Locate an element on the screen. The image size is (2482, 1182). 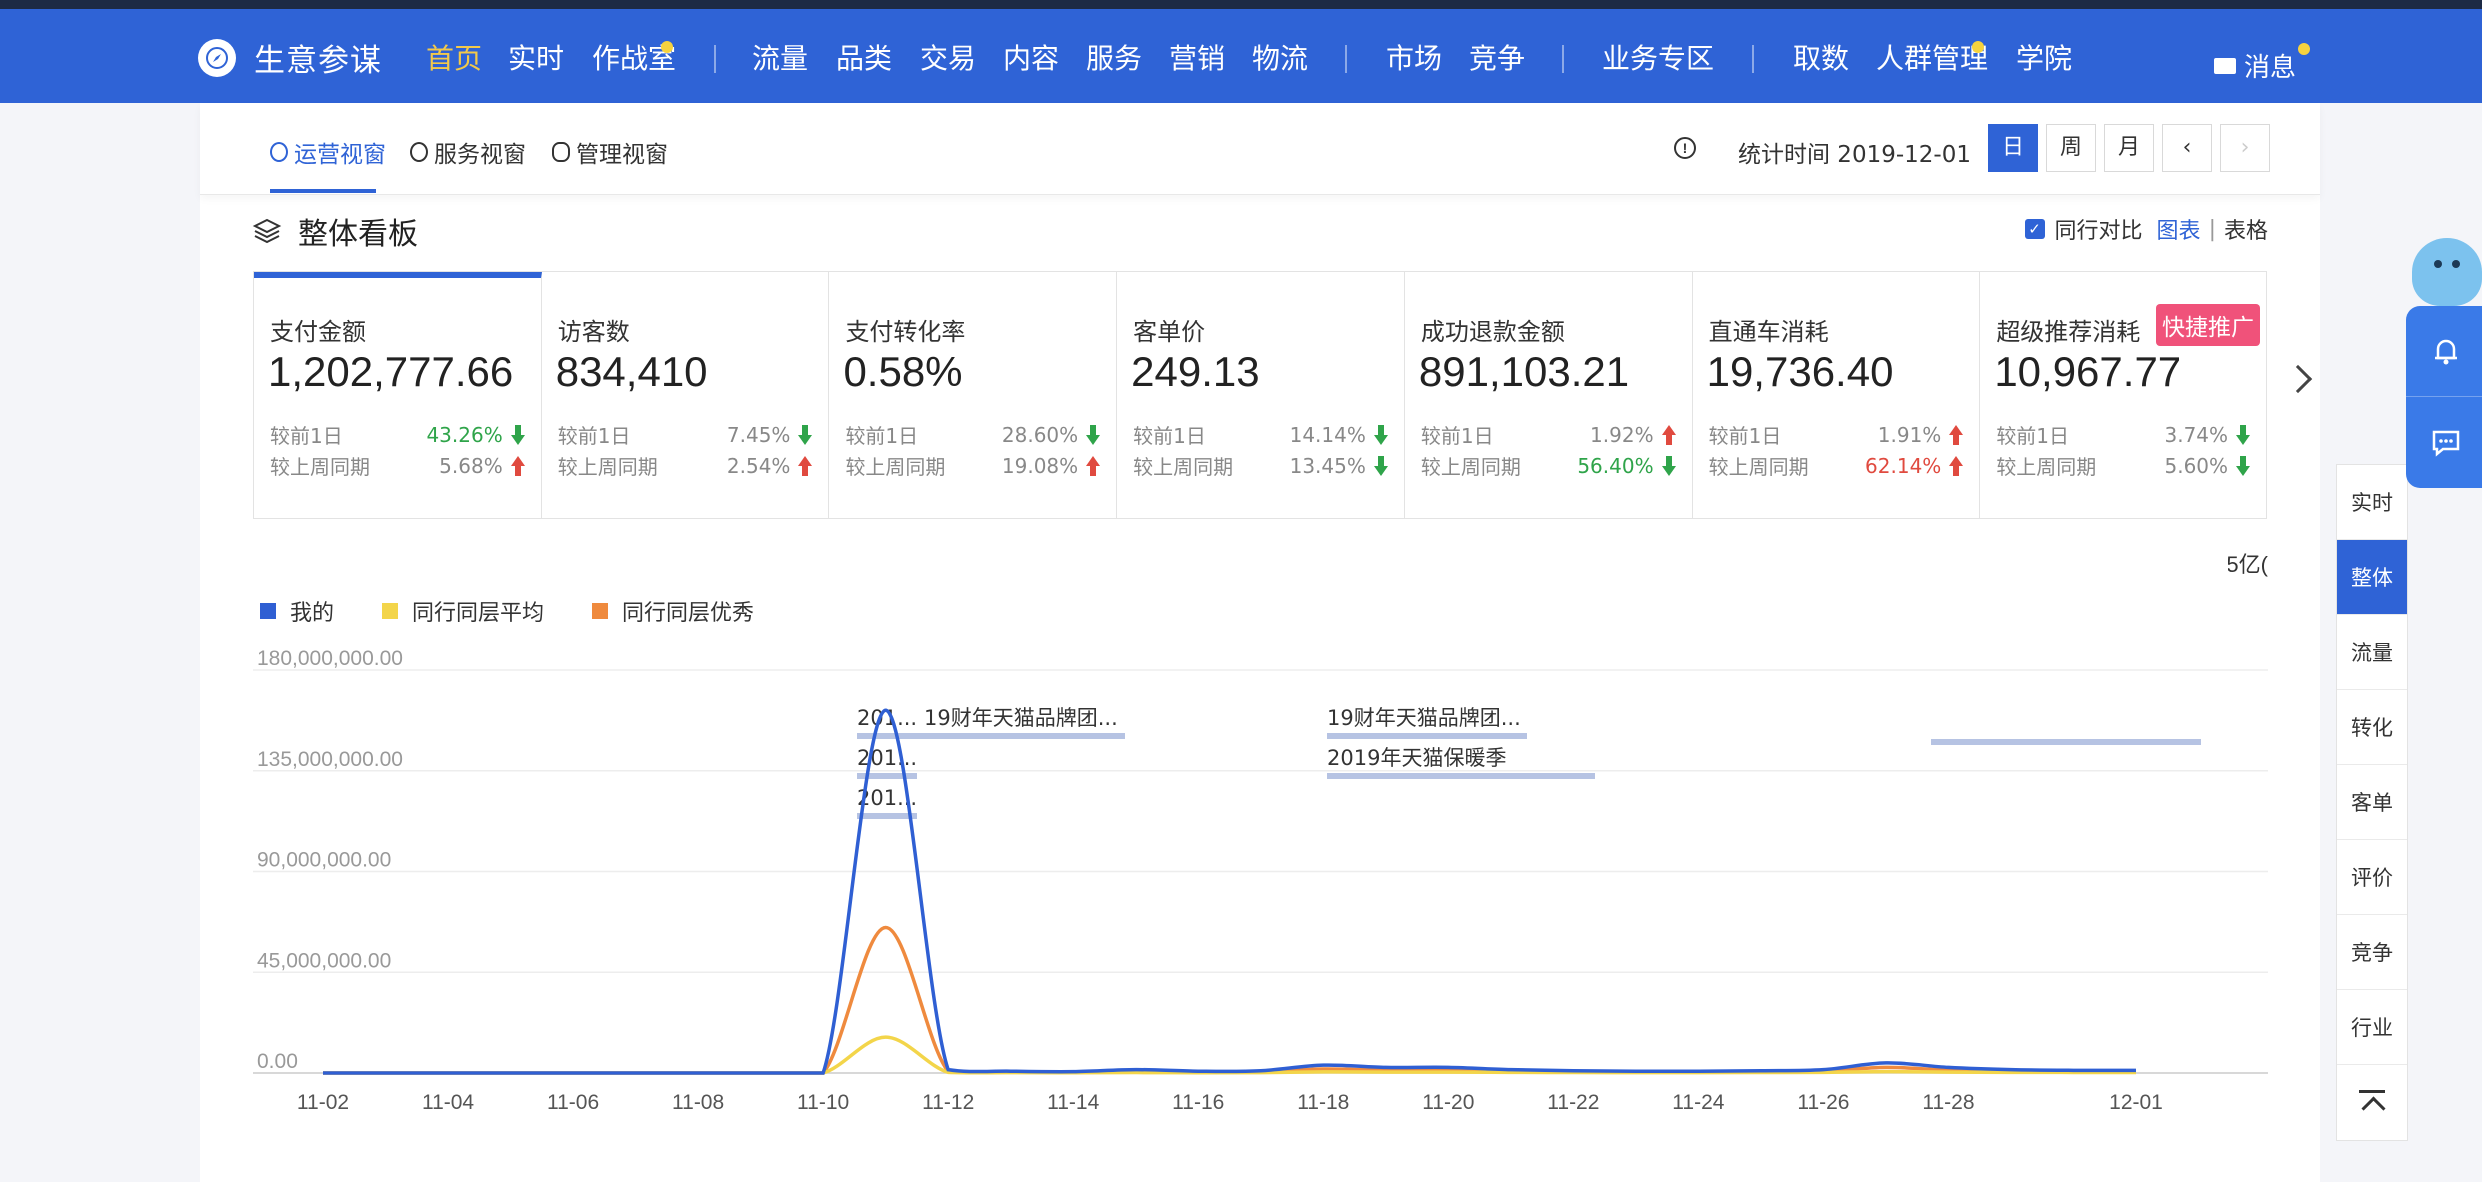
y-tick-label: 90,000,000.00 is located at coordinates (324, 860).